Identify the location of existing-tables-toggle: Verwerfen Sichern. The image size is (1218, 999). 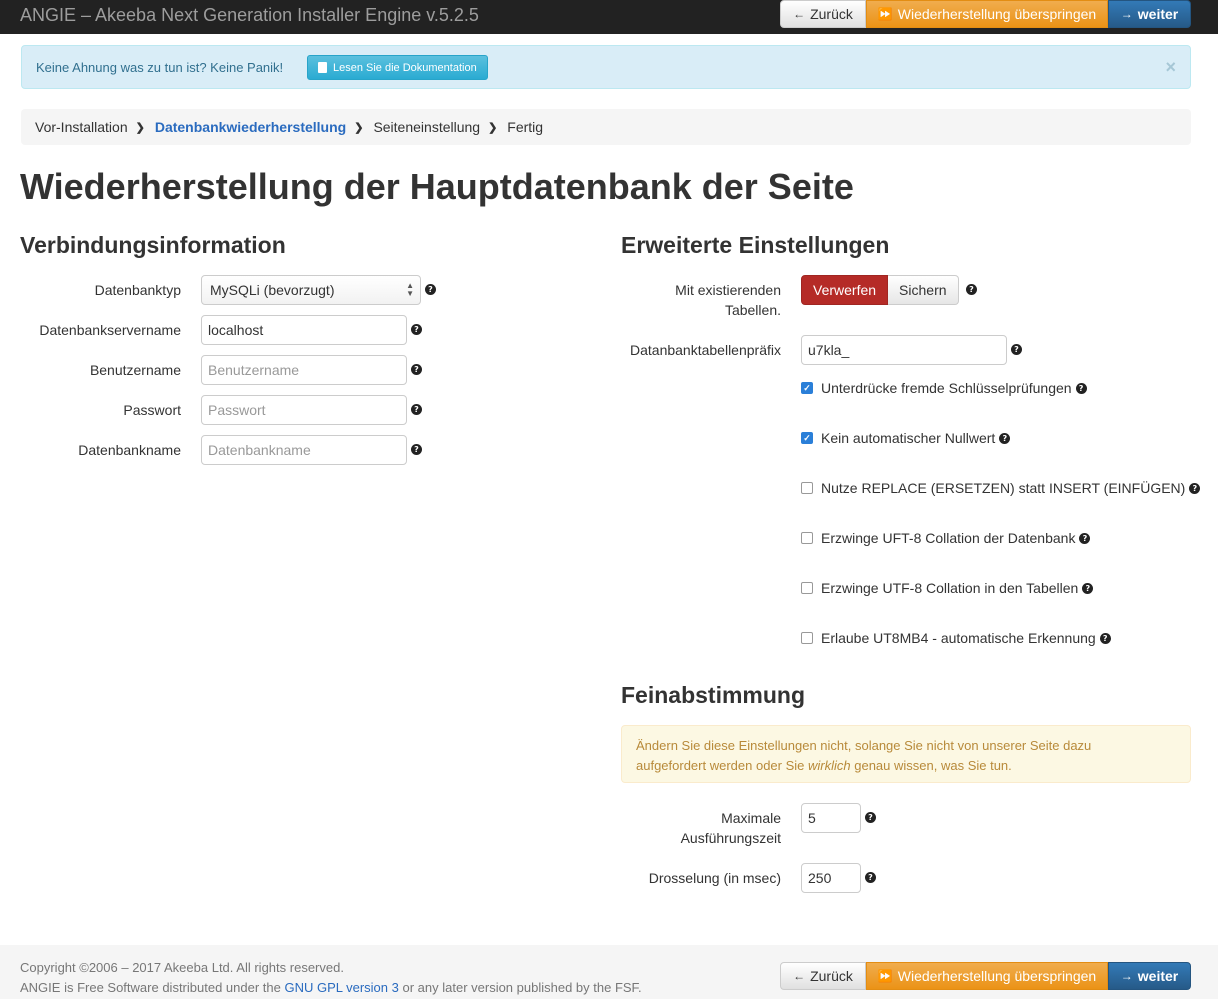
(880, 290).